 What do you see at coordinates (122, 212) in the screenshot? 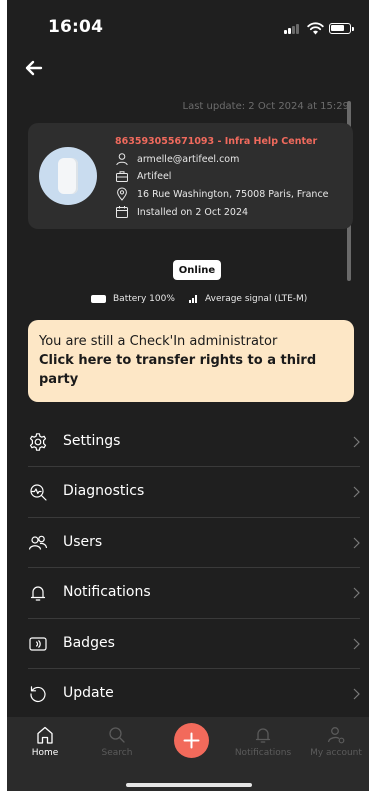
I see `calendar-icon` at bounding box center [122, 212].